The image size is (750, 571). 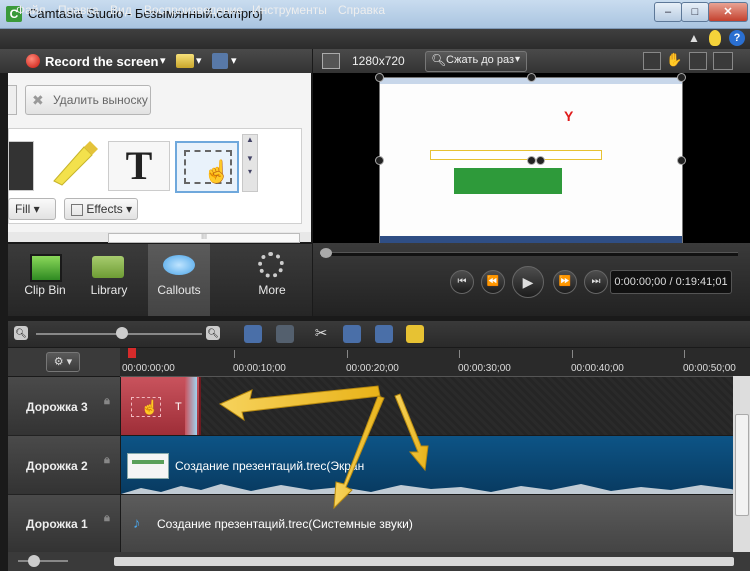 I want to click on zoom-in-icon: 🔍︎, so click(x=213, y=333).